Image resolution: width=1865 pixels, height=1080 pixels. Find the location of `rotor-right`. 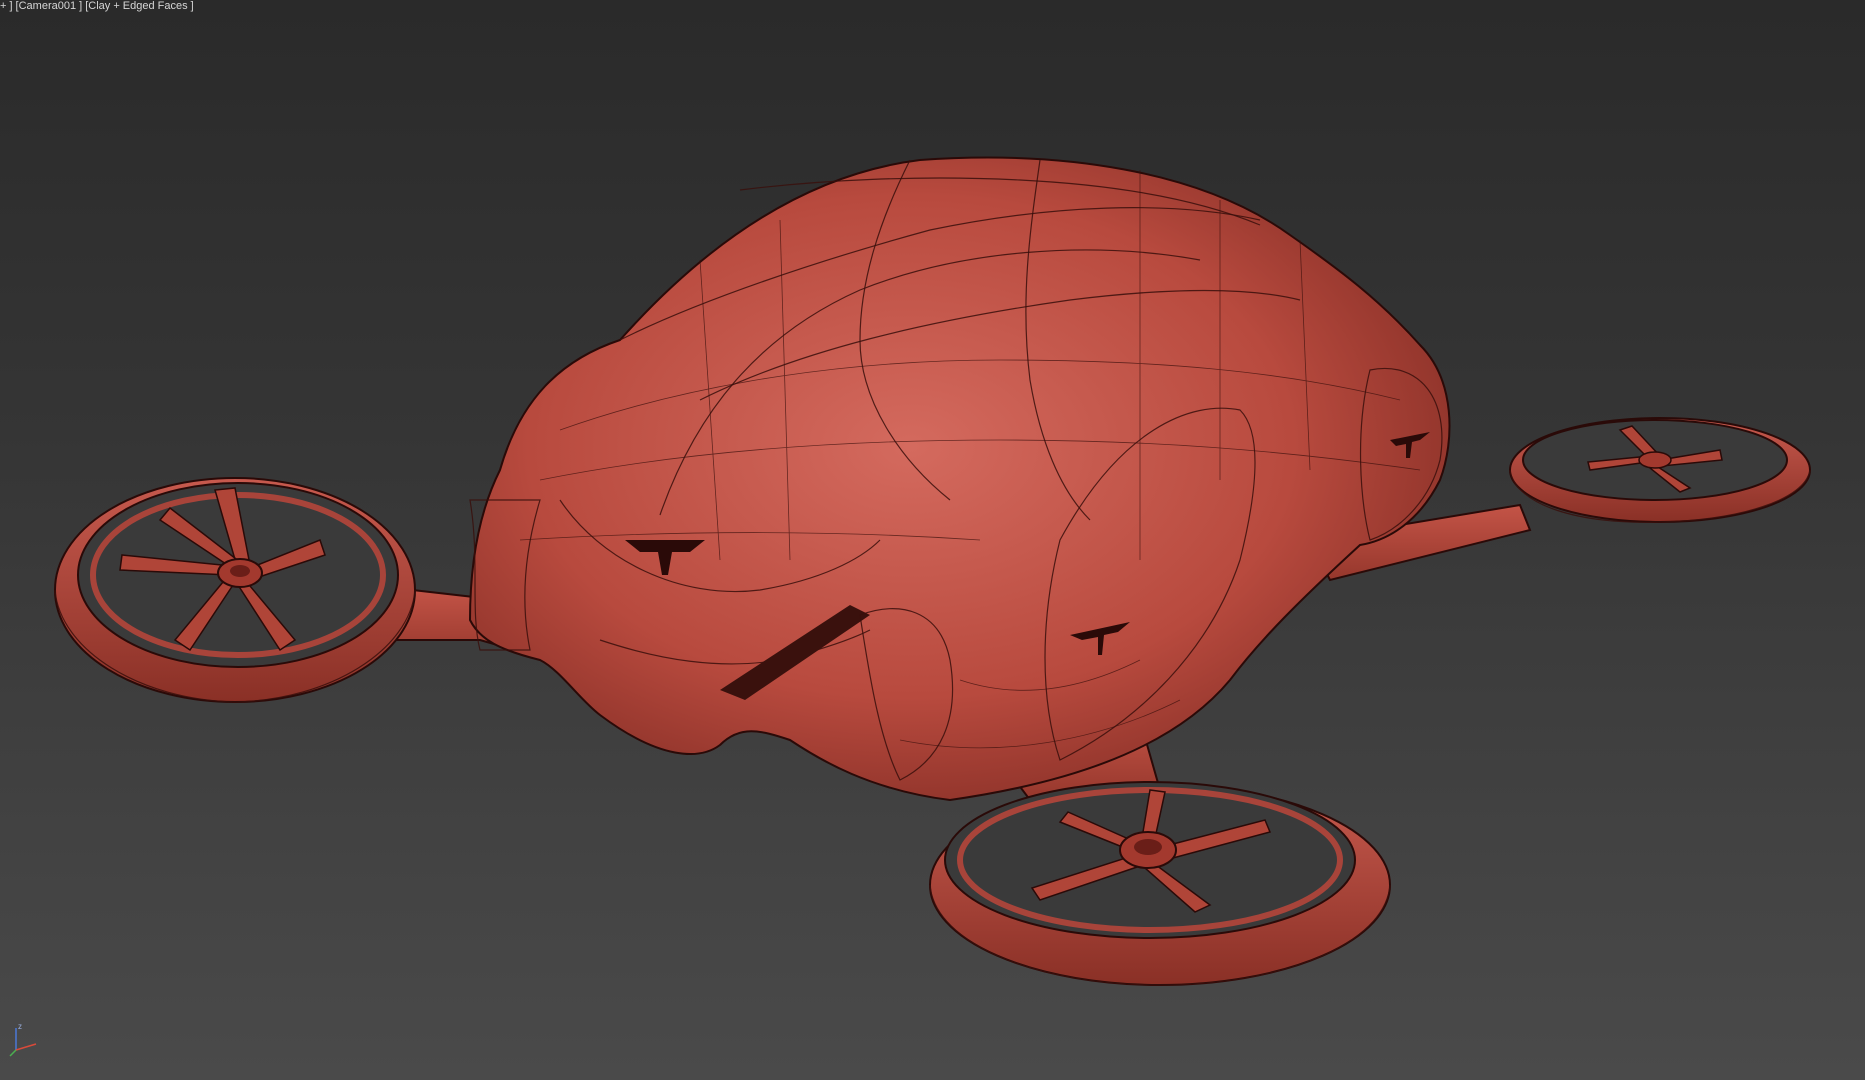

rotor-right is located at coordinates (1660, 470).